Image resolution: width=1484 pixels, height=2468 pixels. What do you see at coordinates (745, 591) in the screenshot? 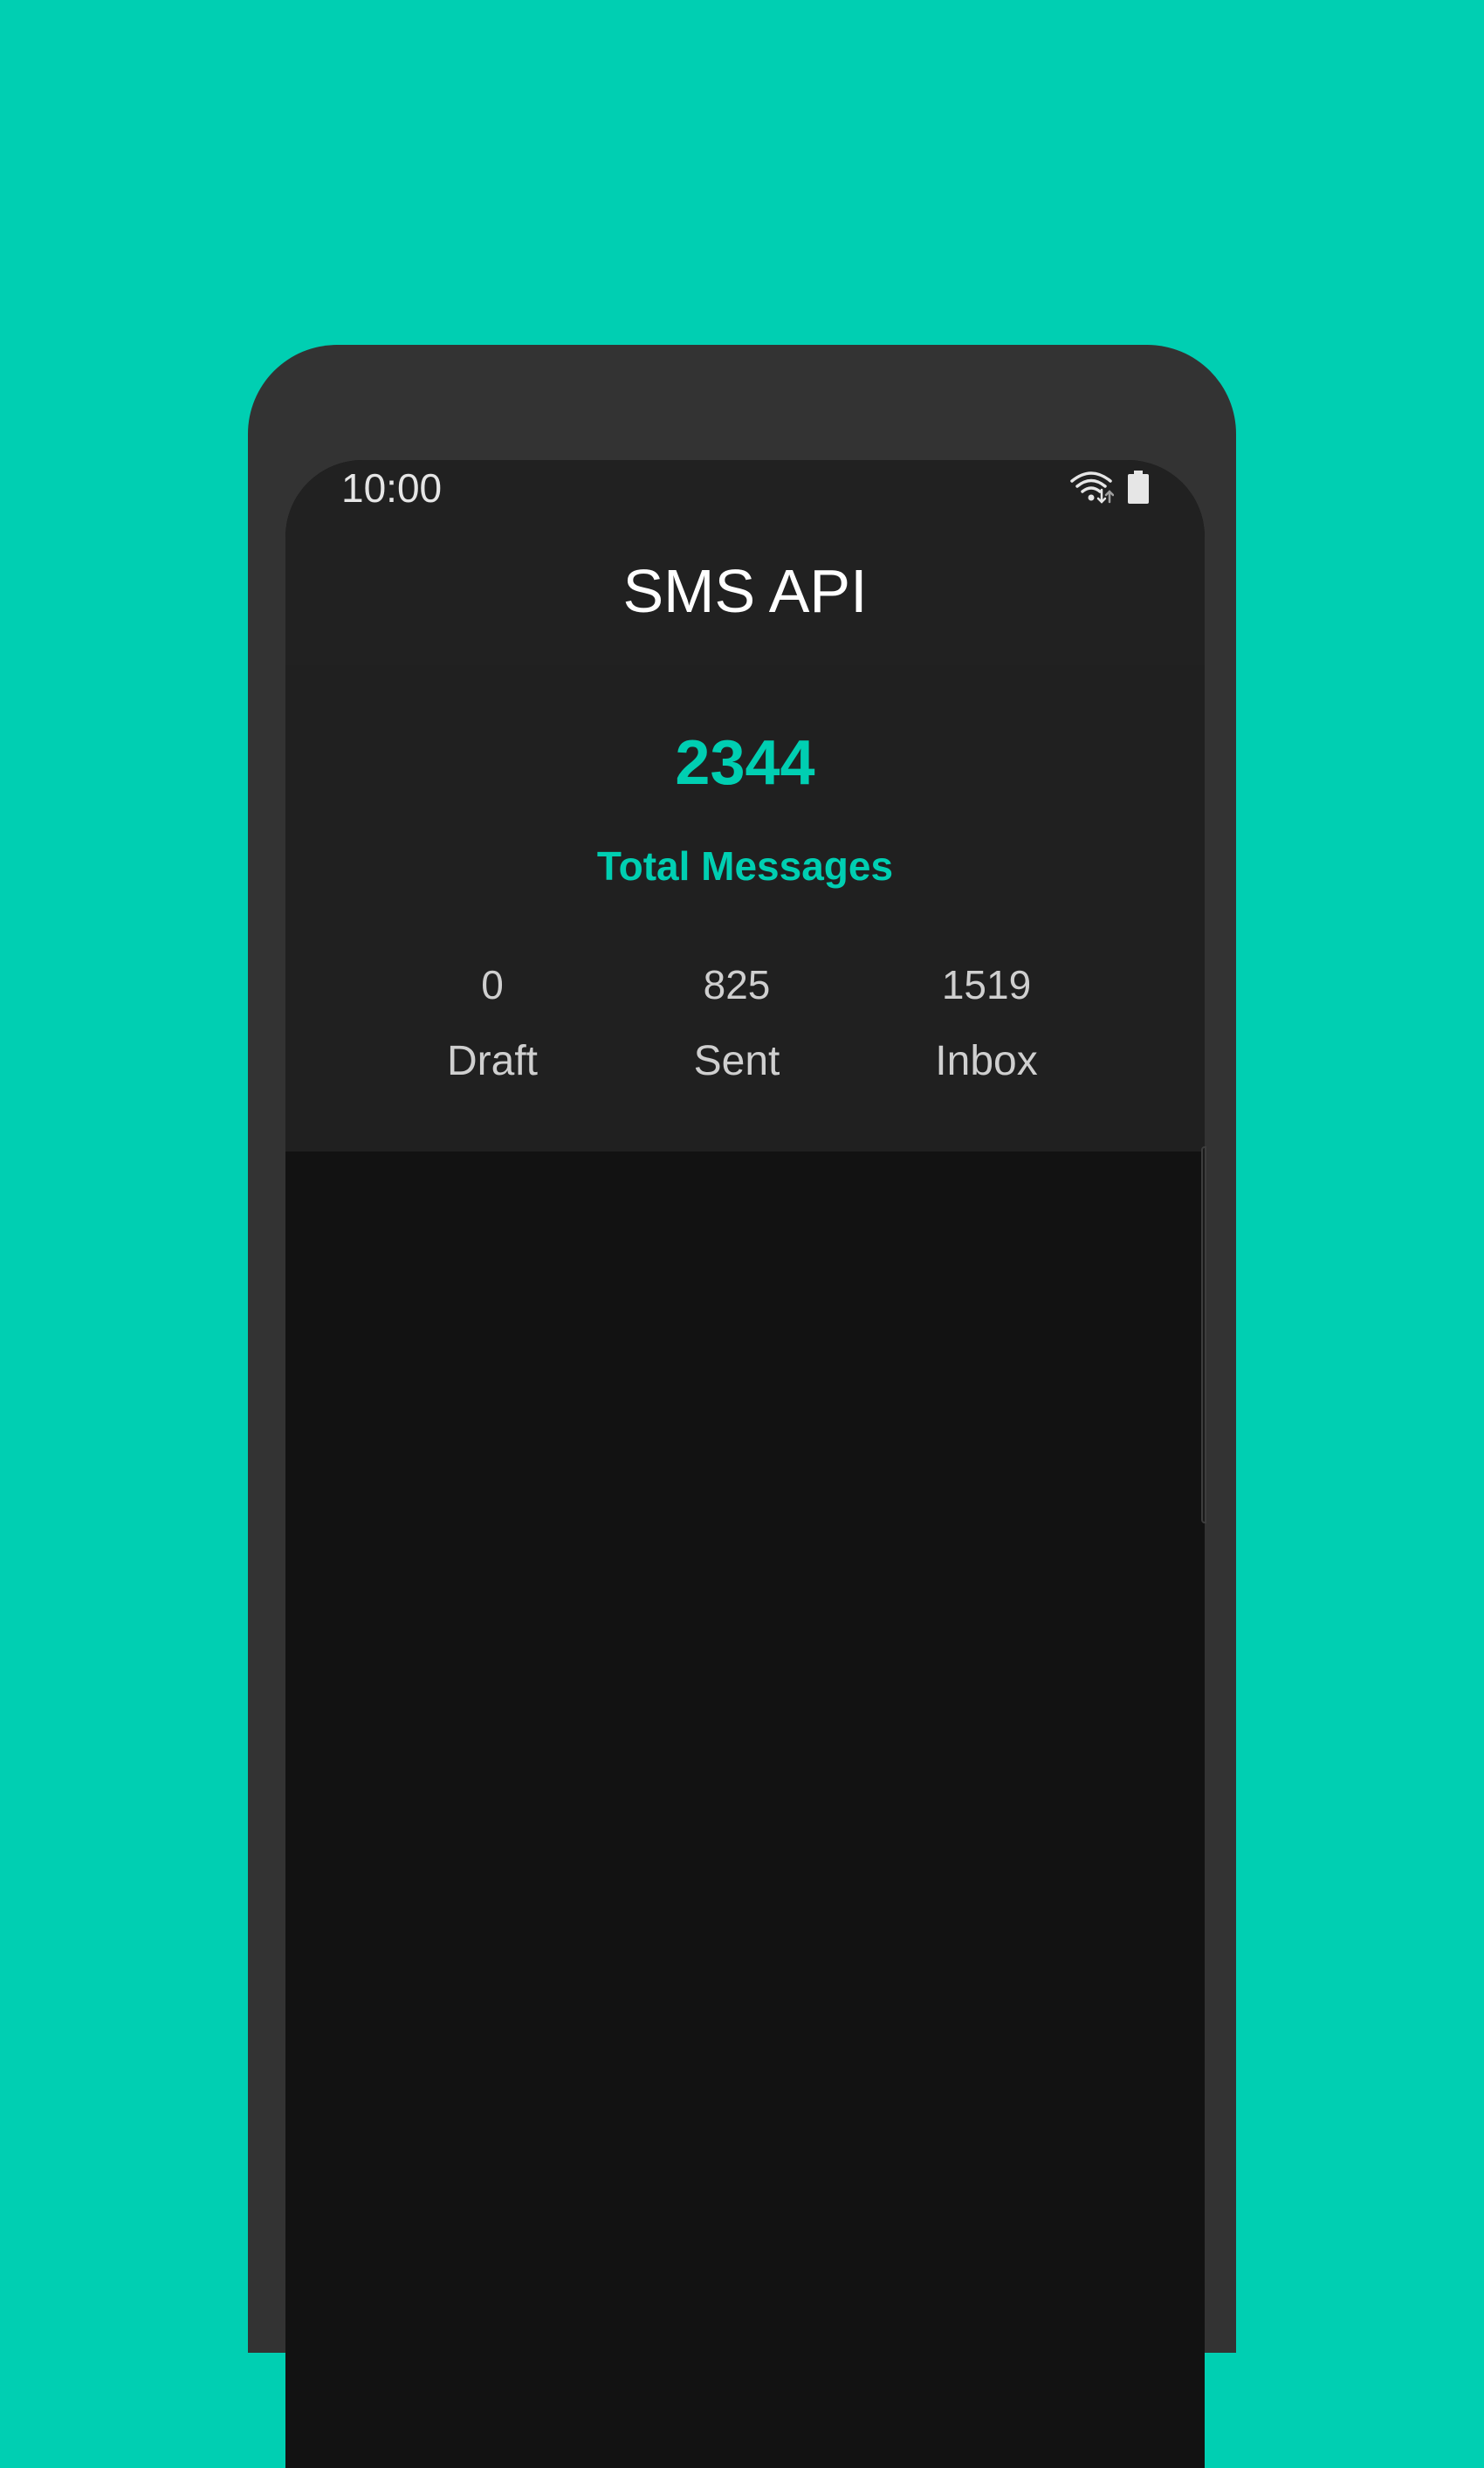
I see `app-title: SMS API` at bounding box center [745, 591].